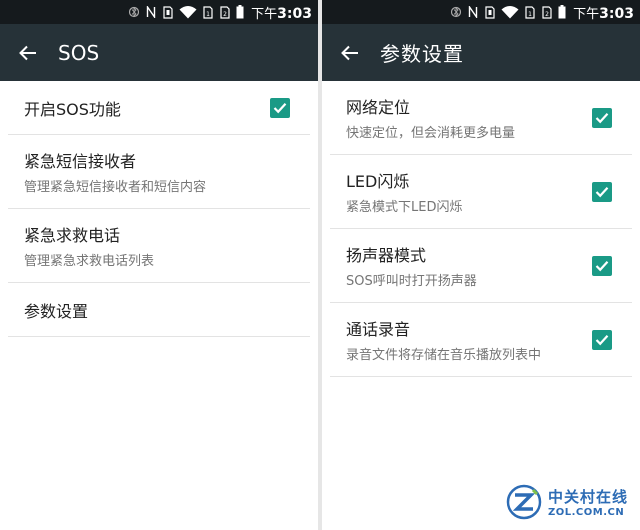  What do you see at coordinates (602, 191) in the screenshot?
I see `led-flash-checkbox` at bounding box center [602, 191].